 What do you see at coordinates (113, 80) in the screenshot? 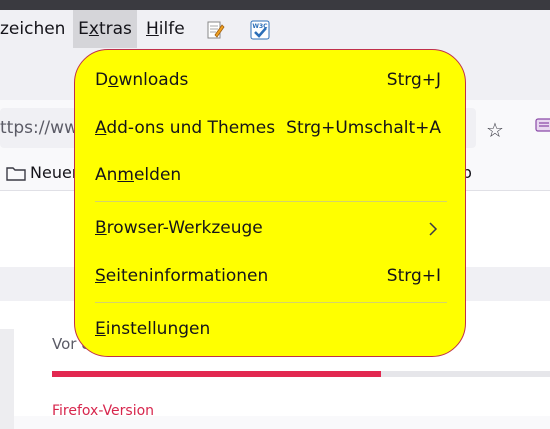
I see `accesskey: o` at bounding box center [113, 80].